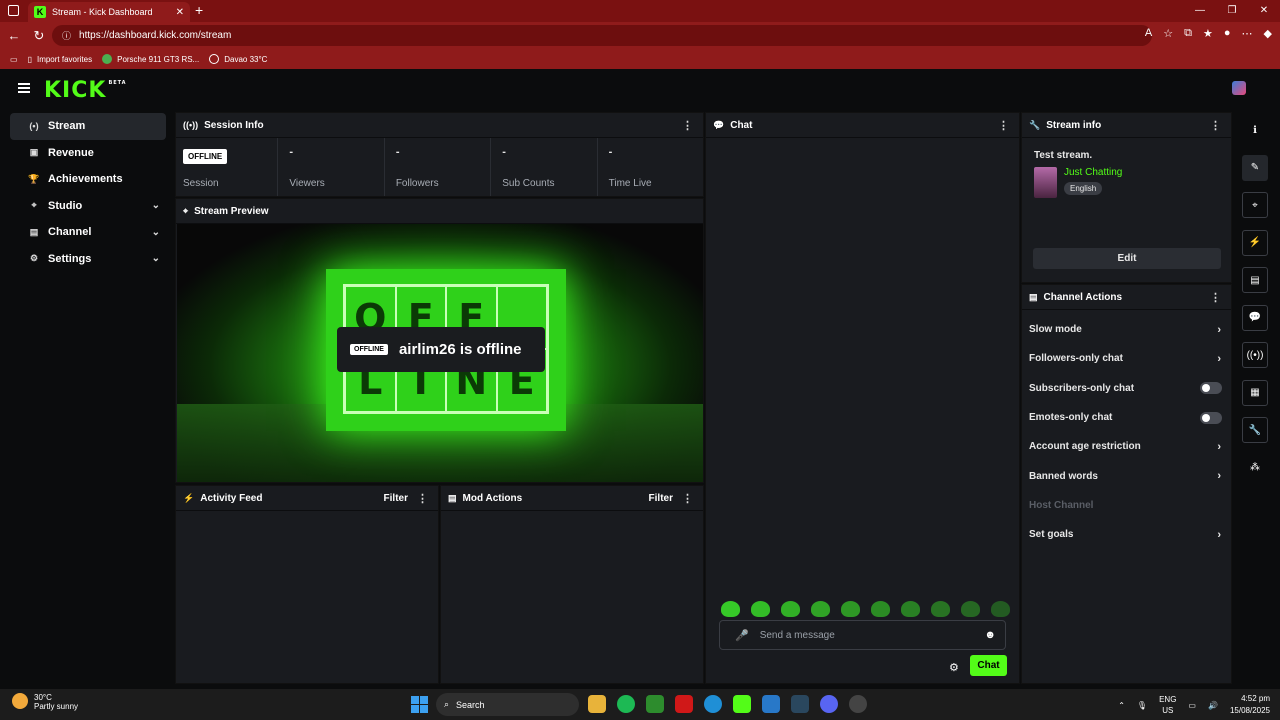 Image resolution: width=1280 pixels, height=720 pixels. I want to click on pencil-icon: ✎, so click(1255, 167).